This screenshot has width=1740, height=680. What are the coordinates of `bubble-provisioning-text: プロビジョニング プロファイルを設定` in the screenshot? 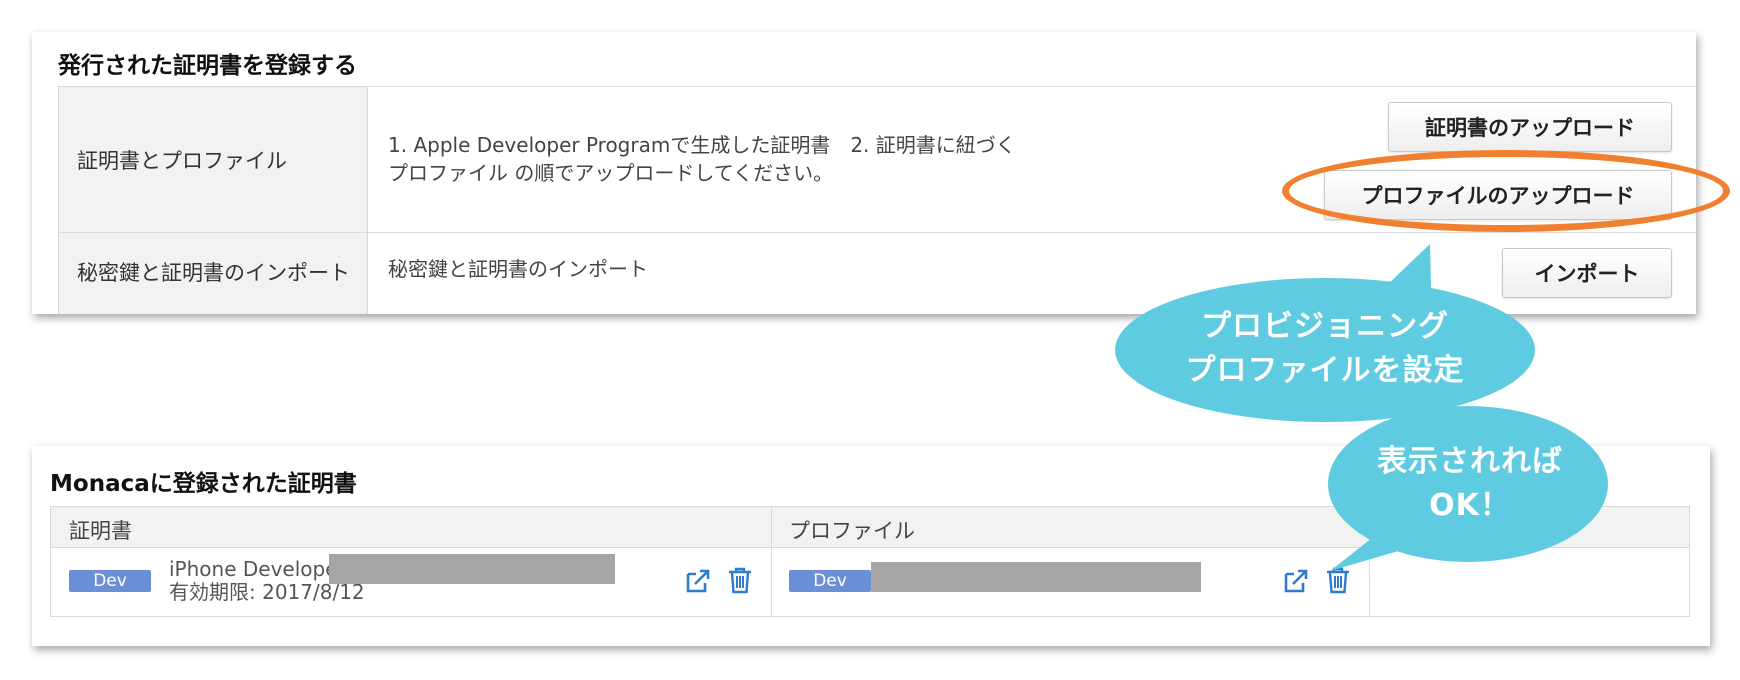 It's located at (1325, 349).